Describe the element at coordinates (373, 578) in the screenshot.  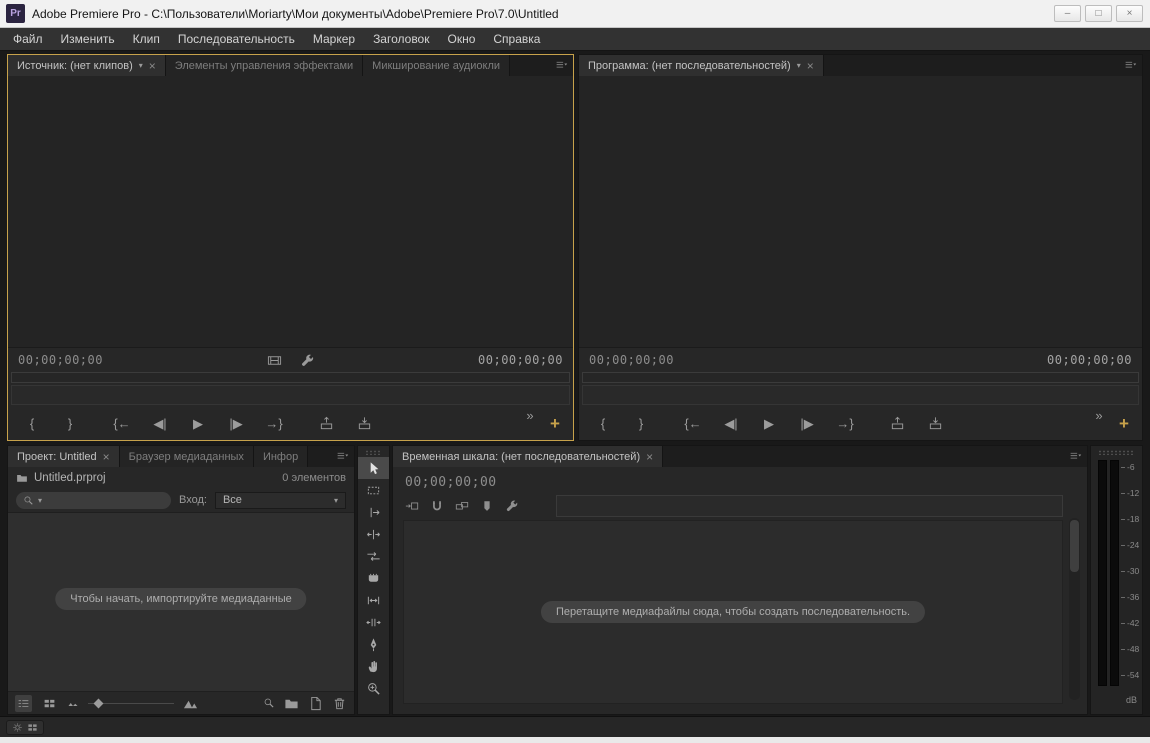
I see `razor-tool` at that location.